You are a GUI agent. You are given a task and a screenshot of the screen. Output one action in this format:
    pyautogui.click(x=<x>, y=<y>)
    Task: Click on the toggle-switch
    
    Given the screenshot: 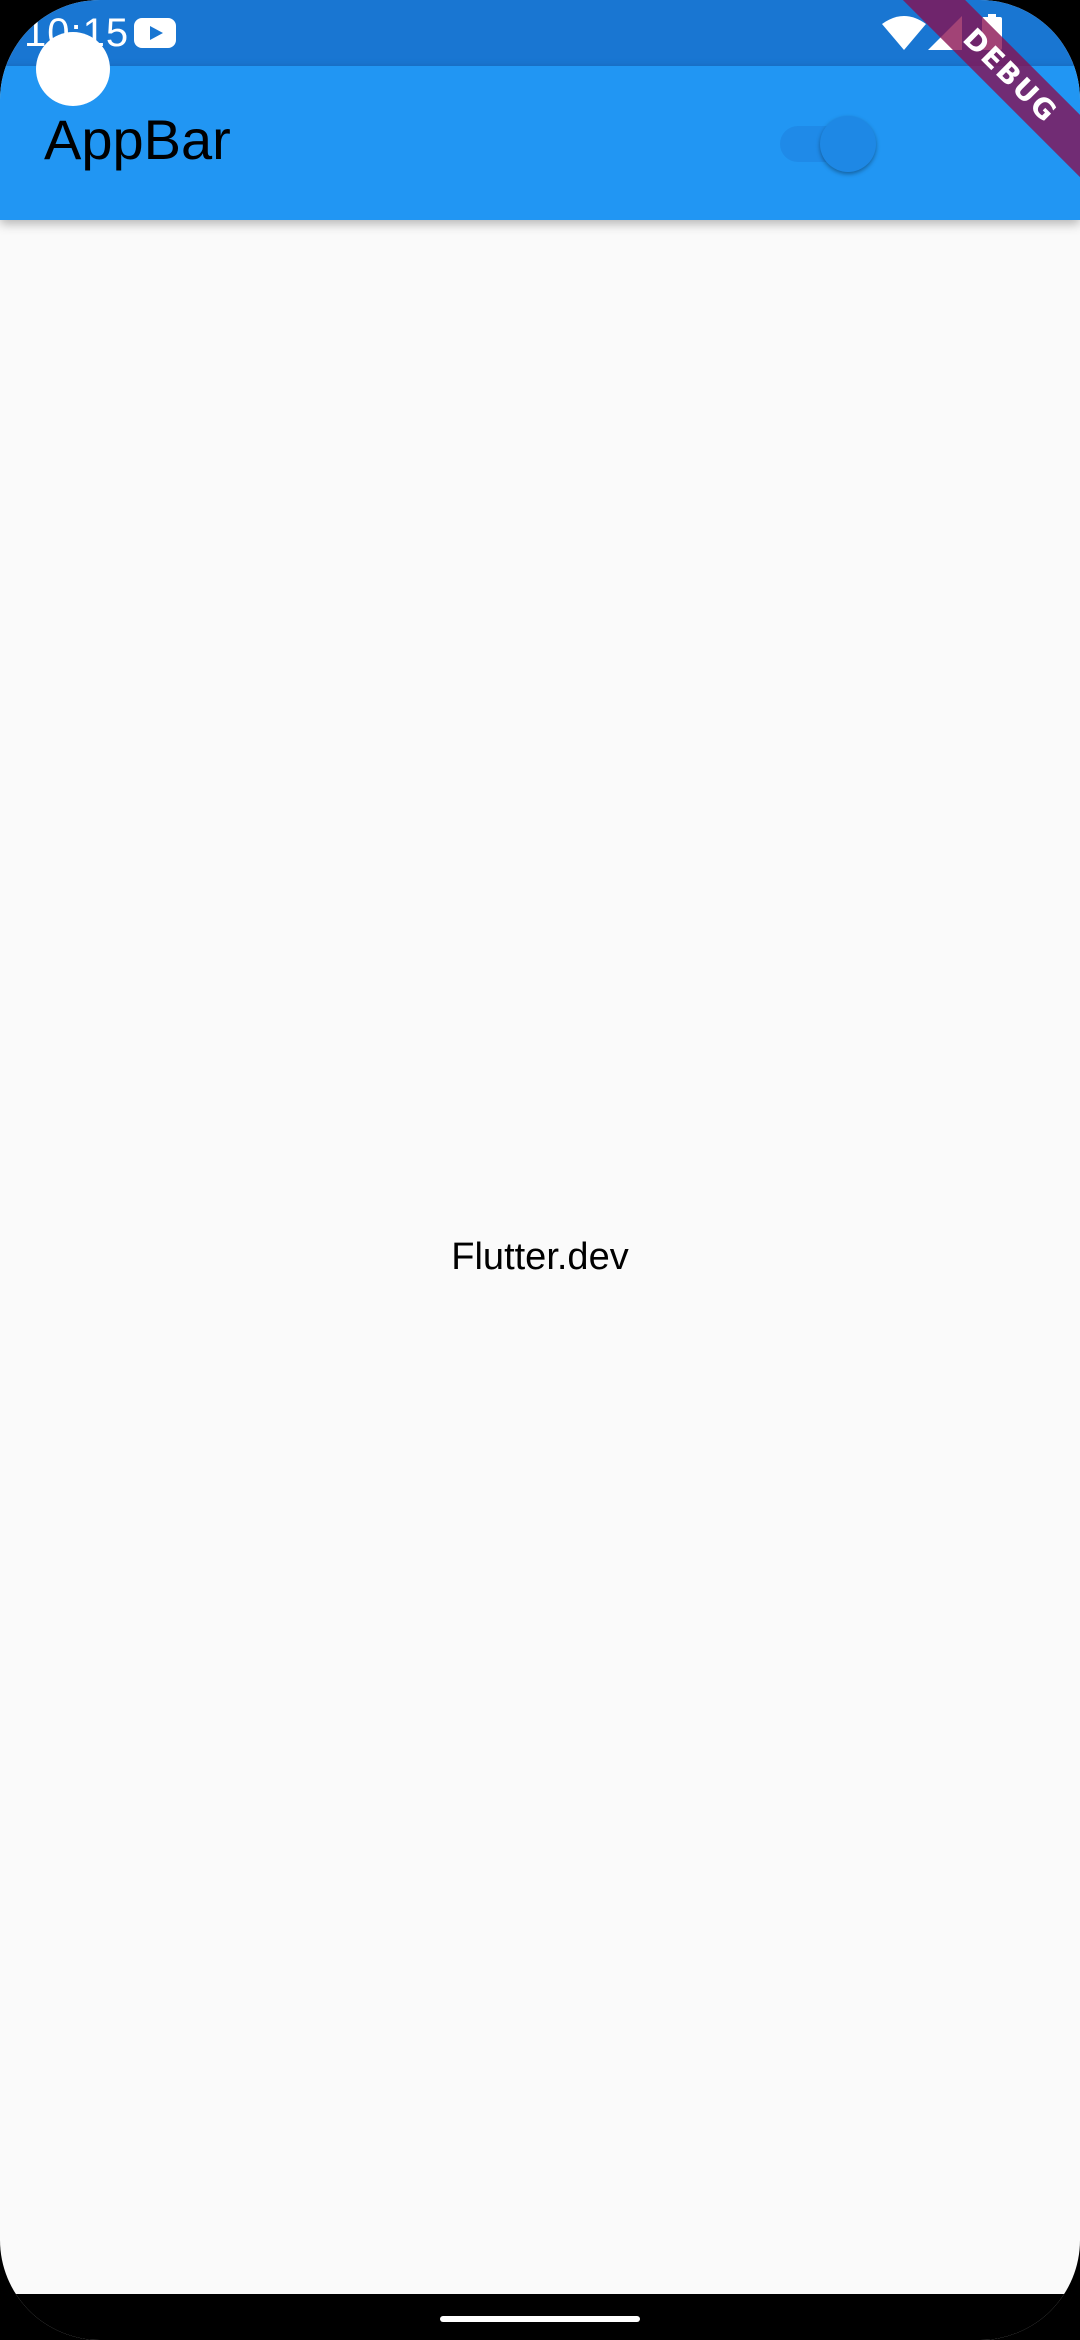 What is the action you would take?
    pyautogui.click(x=828, y=144)
    